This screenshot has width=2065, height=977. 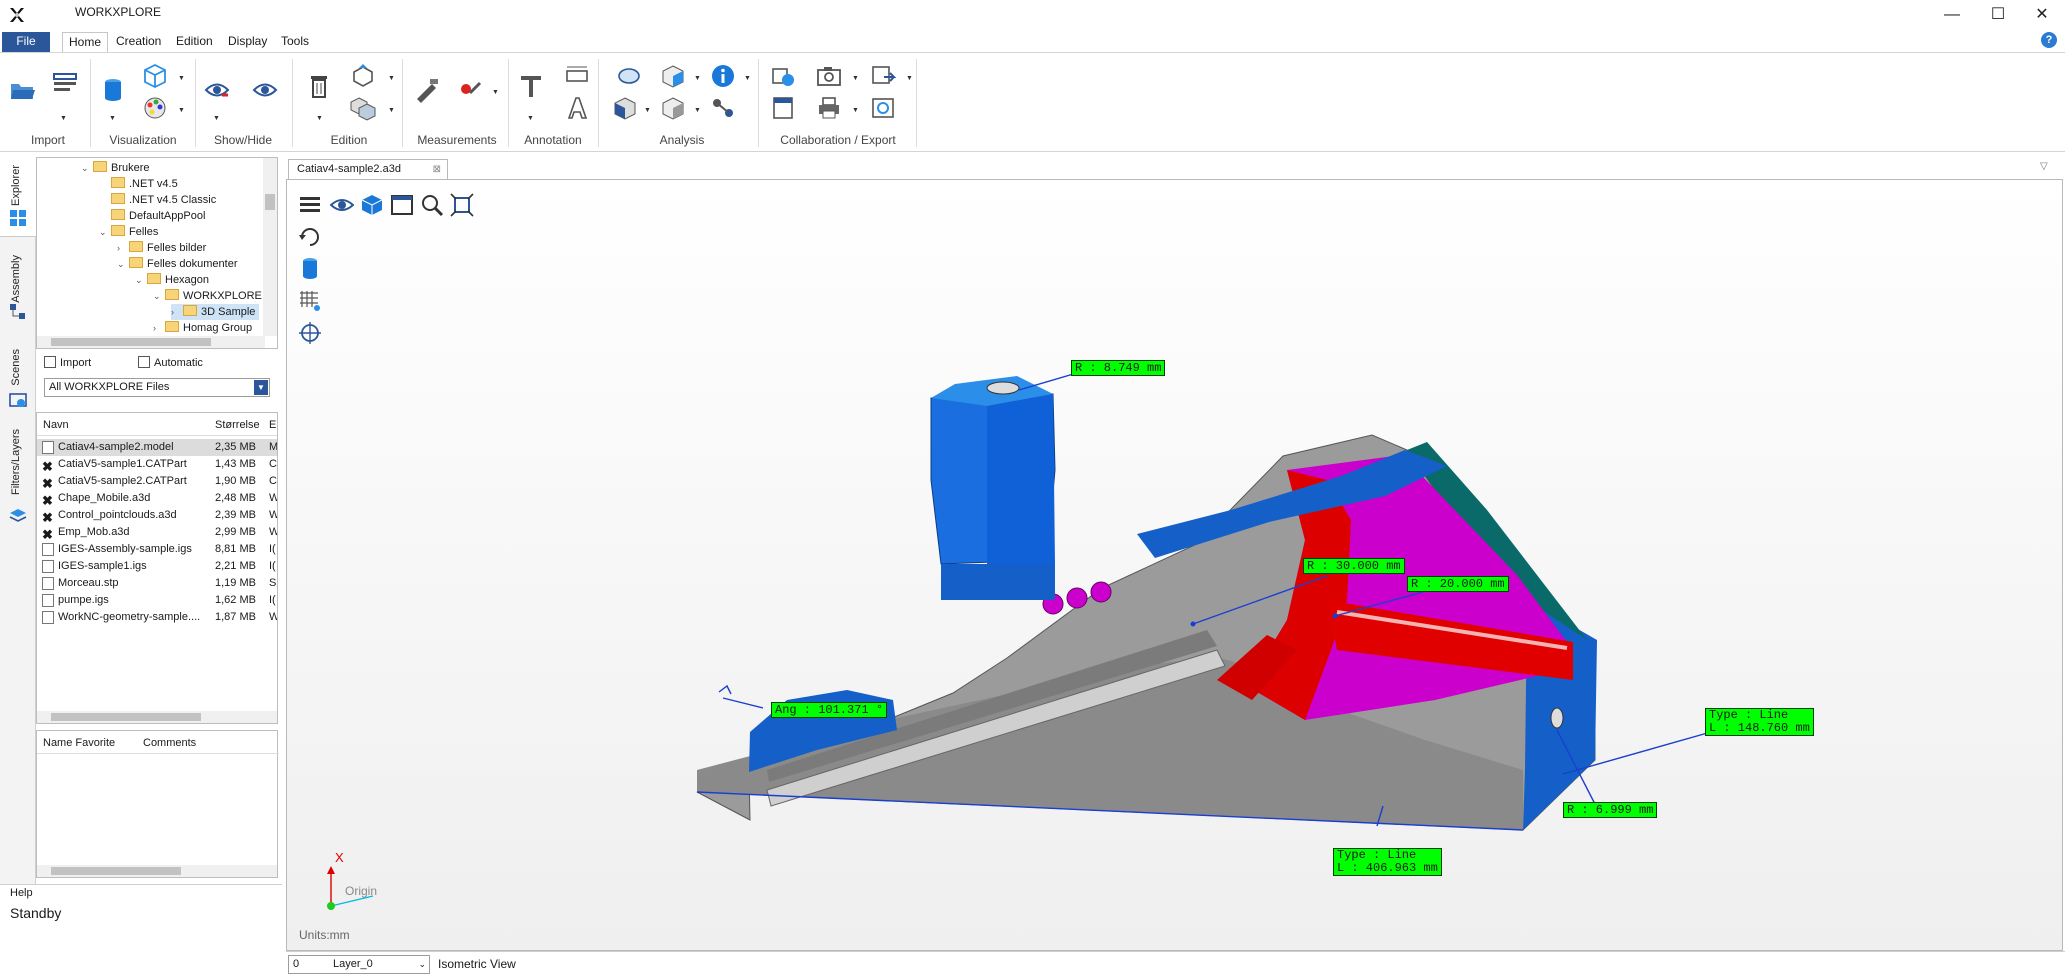 I want to click on show-eye-icon, so click(x=265, y=90).